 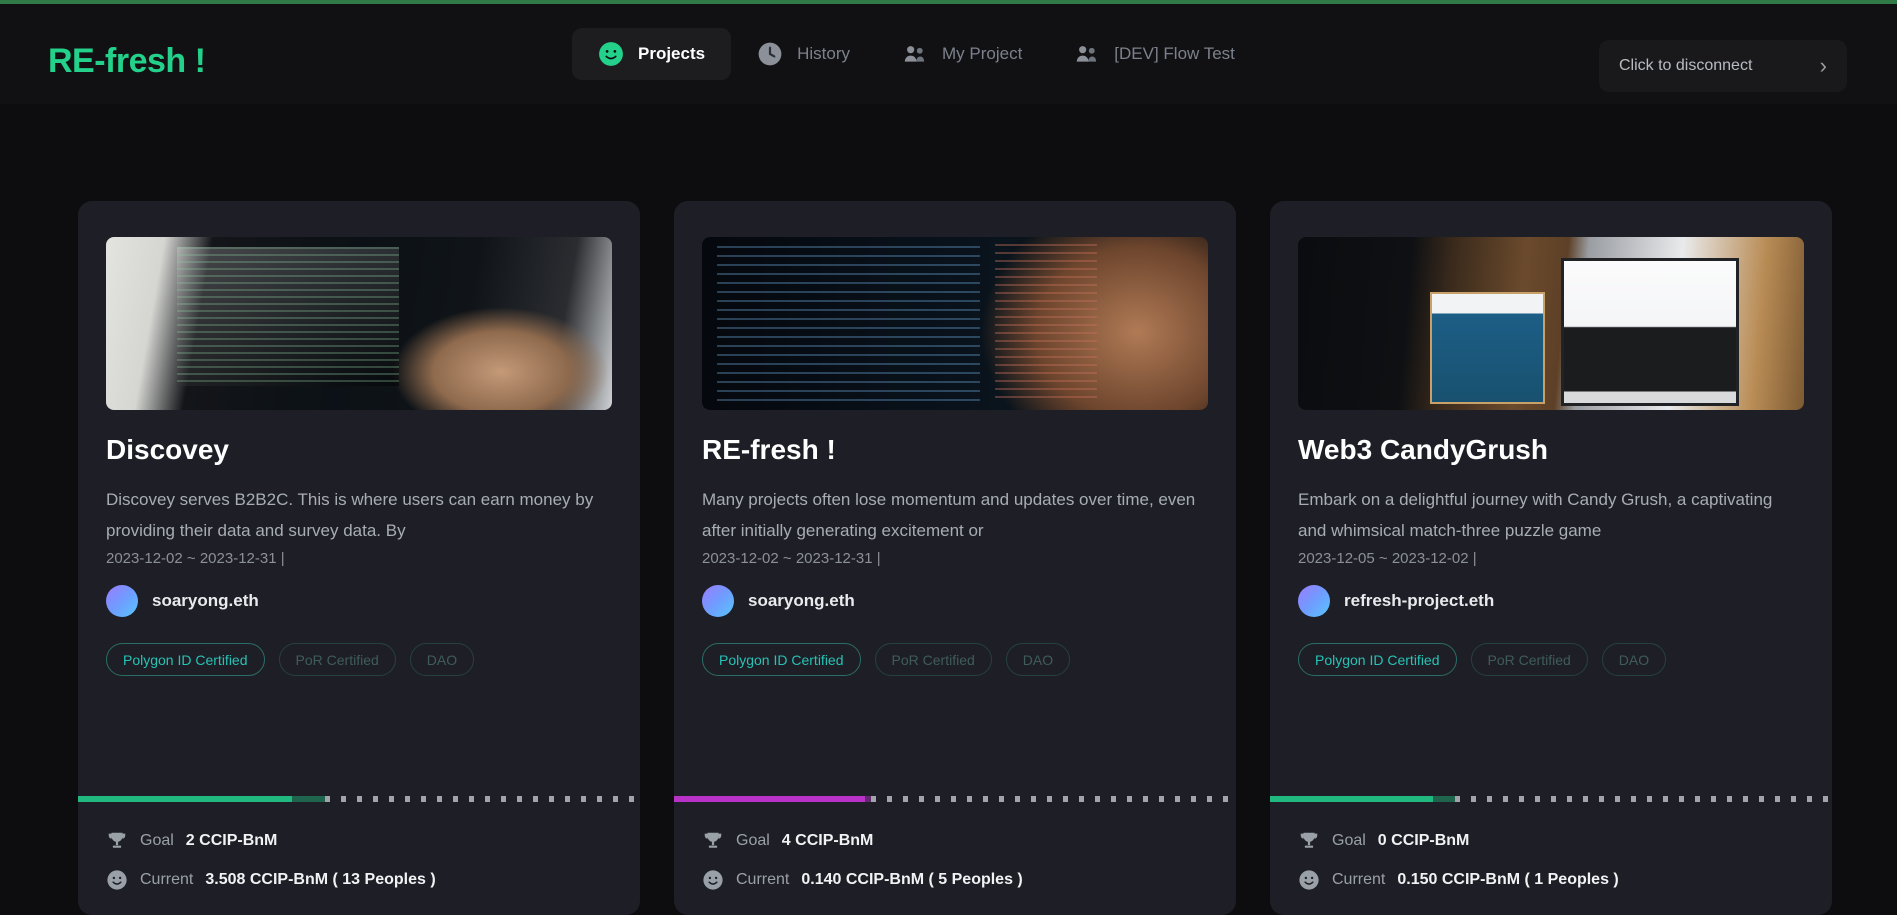 I want to click on project-date-range: 2023-12-05 ~ 2023-12-02 |, so click(x=1387, y=558).